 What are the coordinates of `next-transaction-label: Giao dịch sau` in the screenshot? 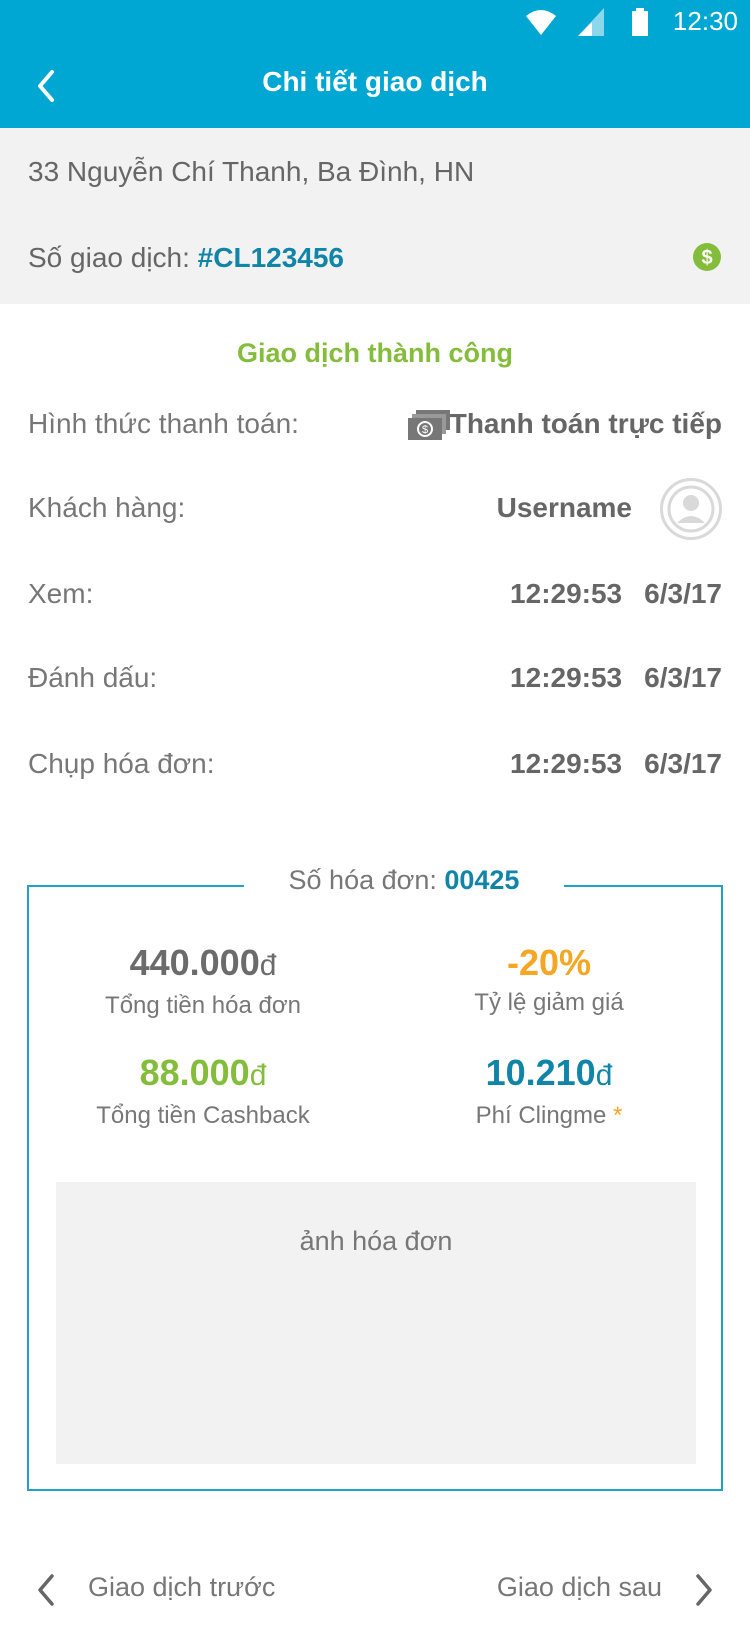 It's located at (579, 1587).